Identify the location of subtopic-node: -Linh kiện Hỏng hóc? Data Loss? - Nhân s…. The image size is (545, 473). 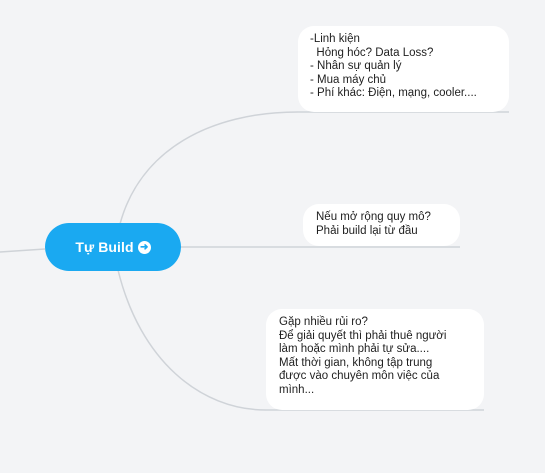
(403, 69).